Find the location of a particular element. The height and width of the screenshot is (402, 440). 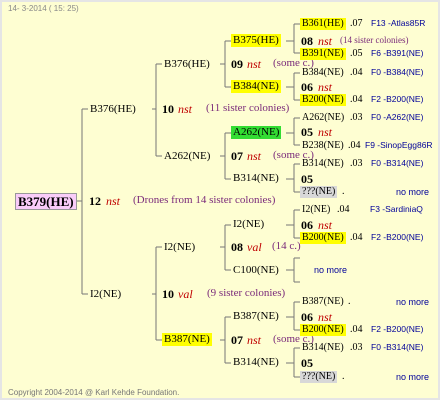

g2-gen-number-3: 07 is located at coordinates (237, 340).